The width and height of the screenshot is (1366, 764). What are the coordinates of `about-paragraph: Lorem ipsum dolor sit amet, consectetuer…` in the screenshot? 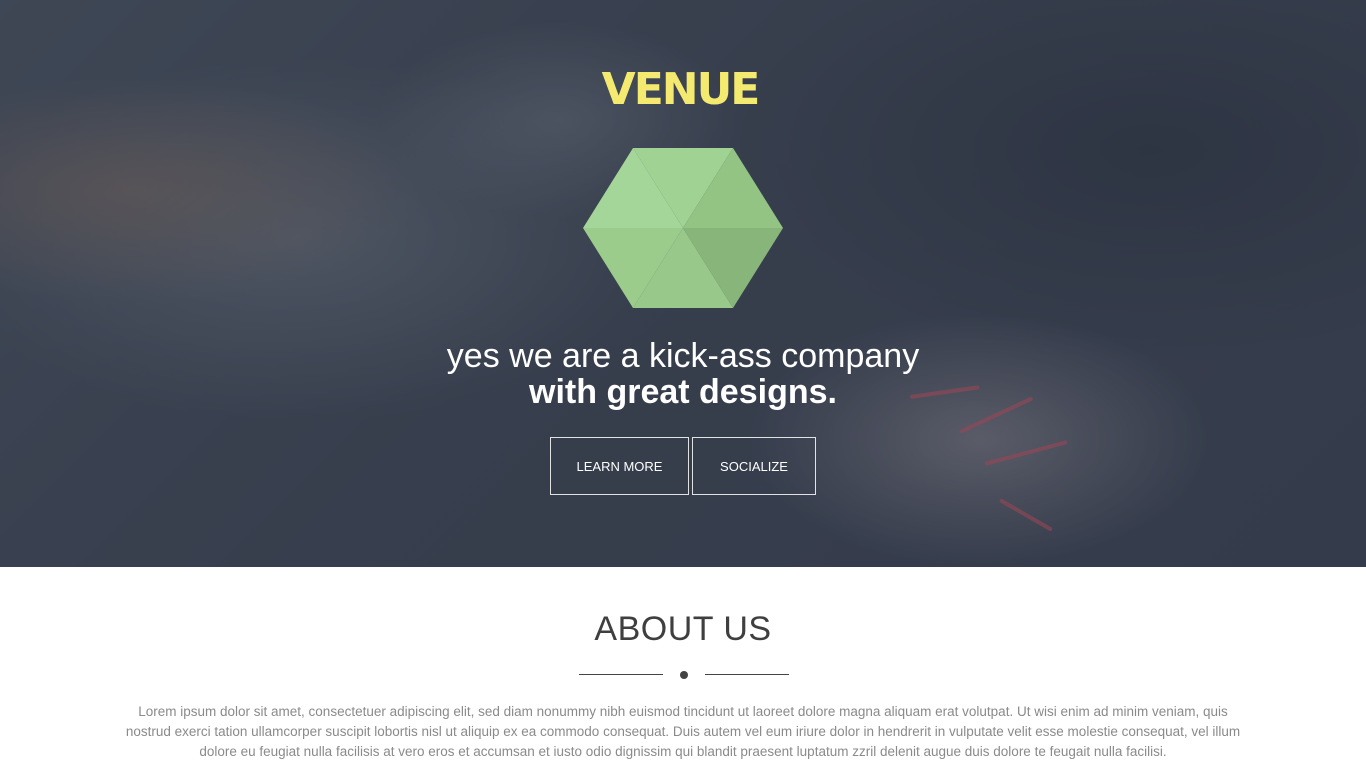 It's located at (683, 731).